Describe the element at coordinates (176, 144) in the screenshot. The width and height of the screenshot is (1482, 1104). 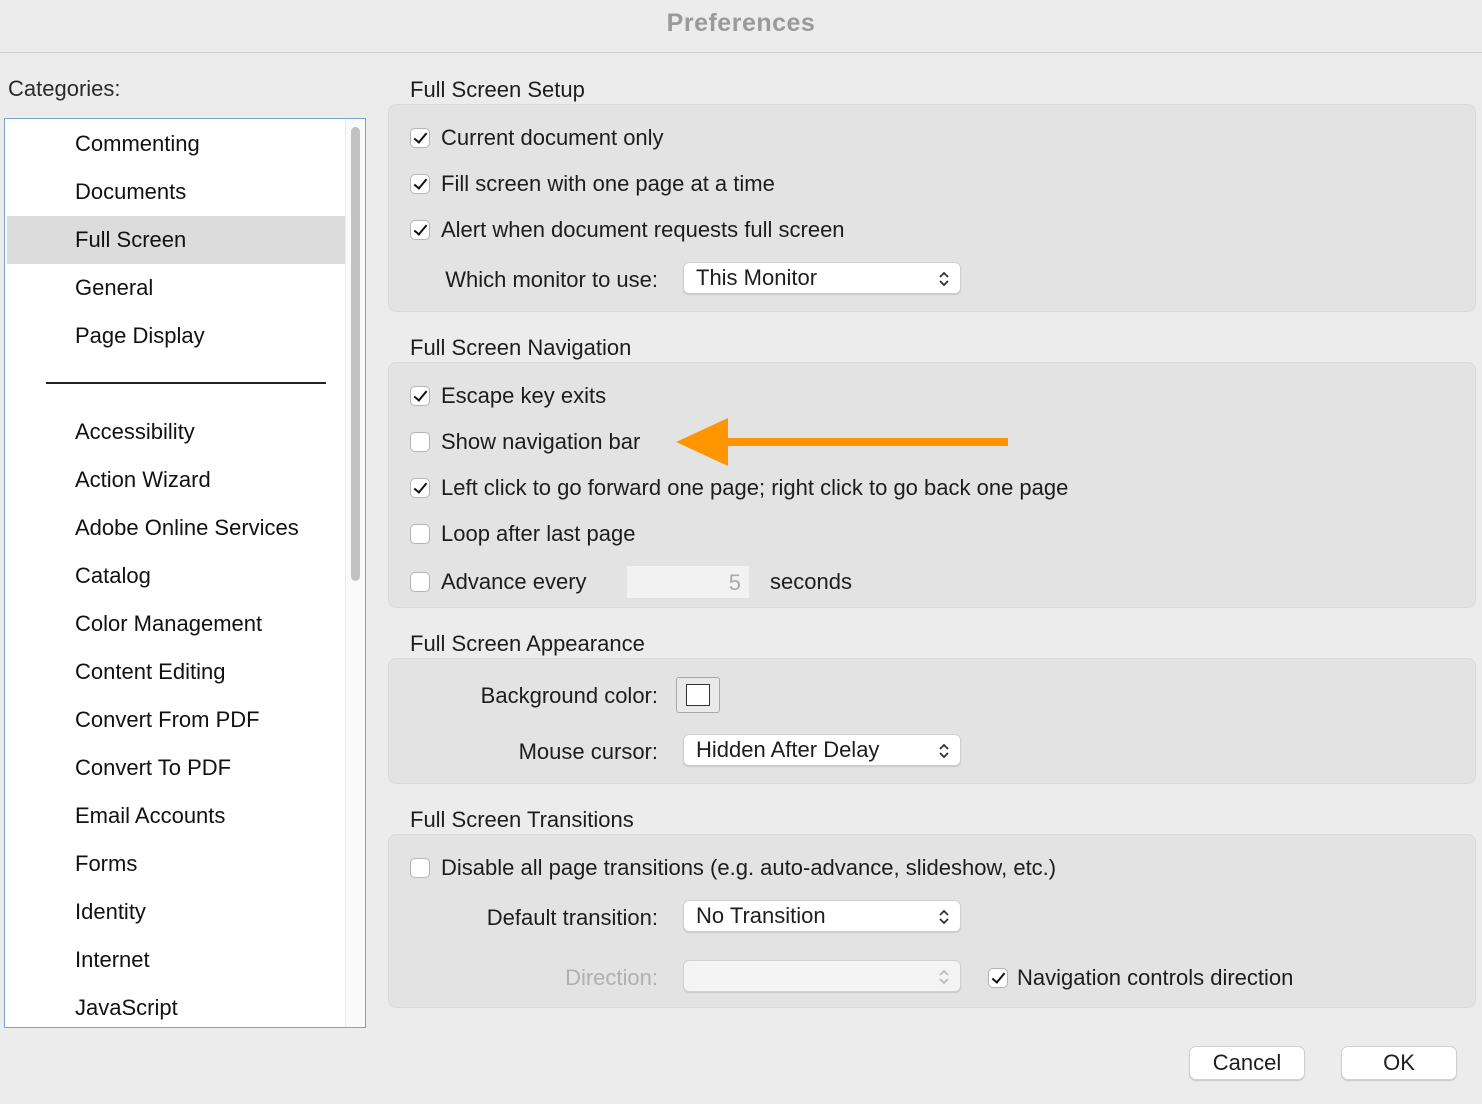
I see `category-commenting: Commenting` at that location.